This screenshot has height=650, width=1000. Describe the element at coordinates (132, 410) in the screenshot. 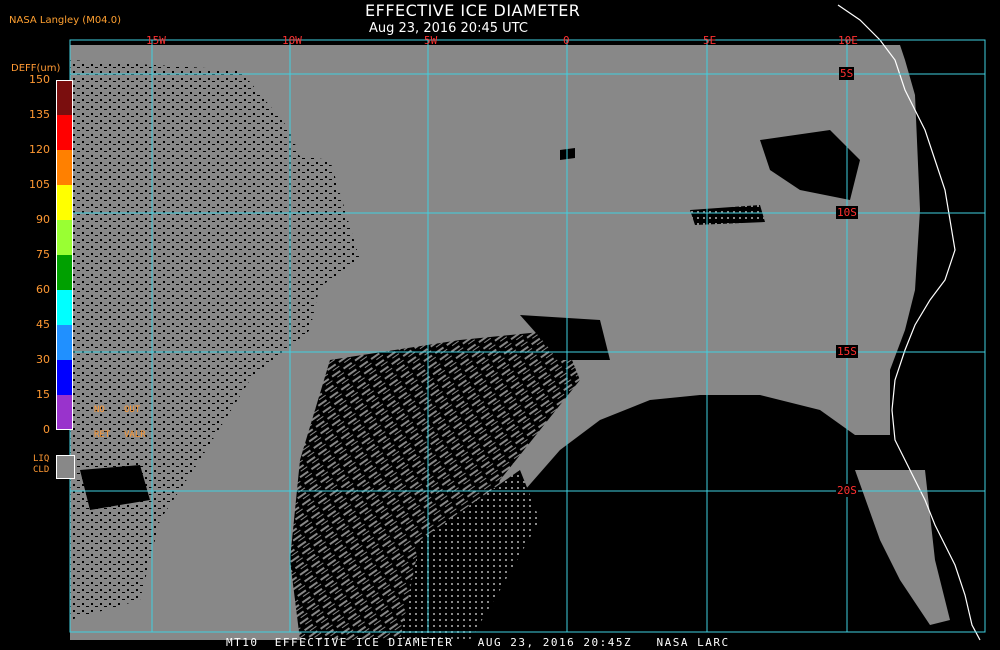

I see `out-valr-top: OUT` at that location.